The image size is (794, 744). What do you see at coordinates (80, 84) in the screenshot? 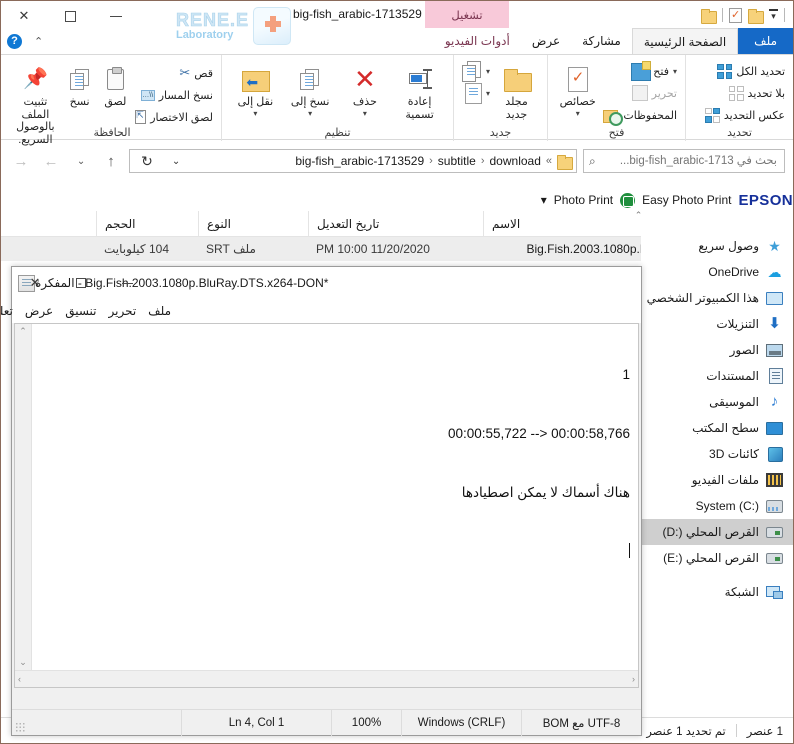
I see `copy-button: نسخ` at bounding box center [80, 84].